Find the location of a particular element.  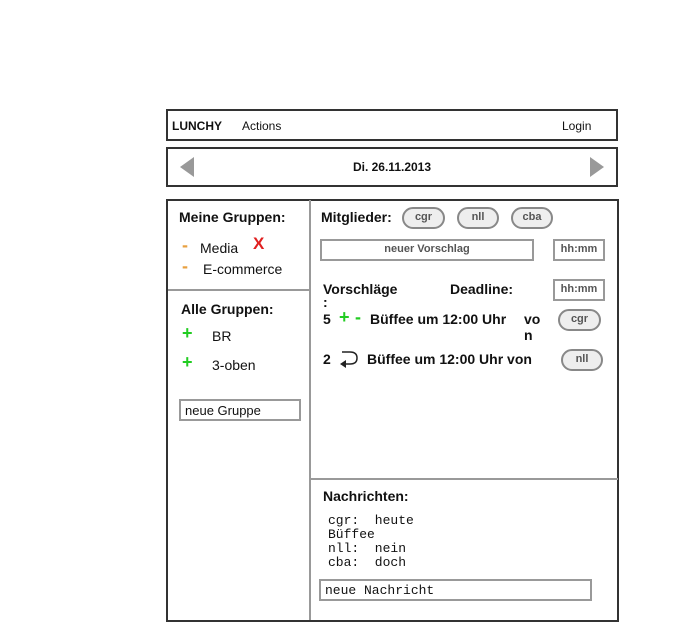

suggestion-von-2: n is located at coordinates (528, 335).